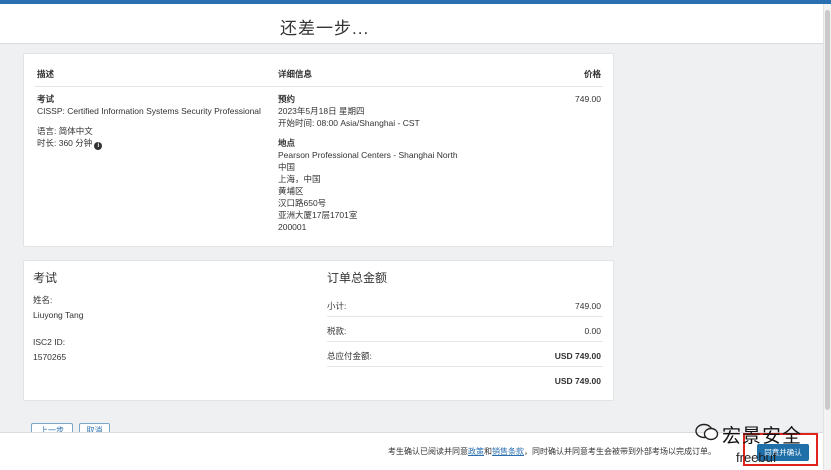 The width and height of the screenshot is (831, 470). I want to click on wechat-watermark-icon, so click(707, 432).